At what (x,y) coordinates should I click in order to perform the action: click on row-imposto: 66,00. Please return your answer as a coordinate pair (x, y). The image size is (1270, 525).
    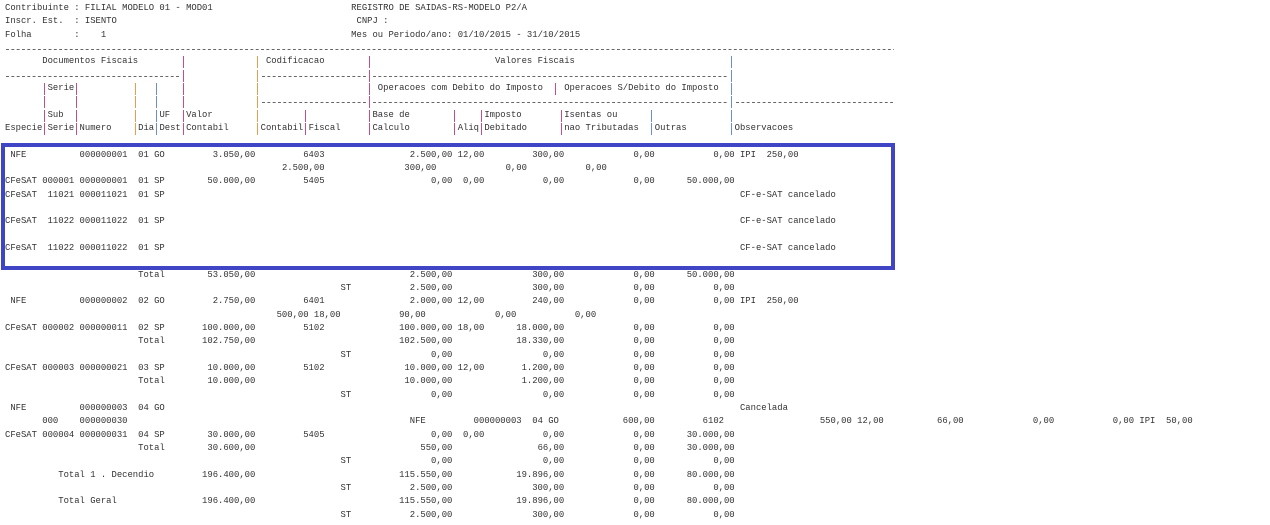
    Looking at the image, I should click on (551, 447).